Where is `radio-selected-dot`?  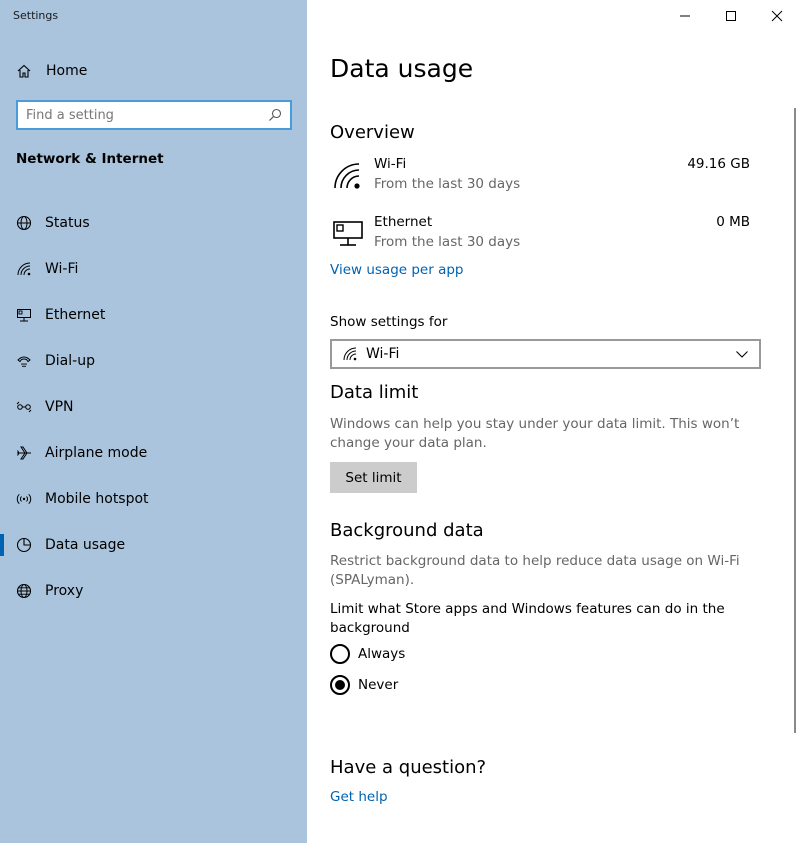
radio-selected-dot is located at coordinates (340, 685).